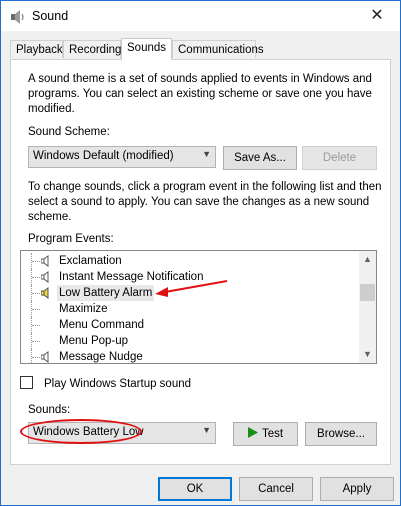  I want to click on delete-button: Delete, so click(339, 158).